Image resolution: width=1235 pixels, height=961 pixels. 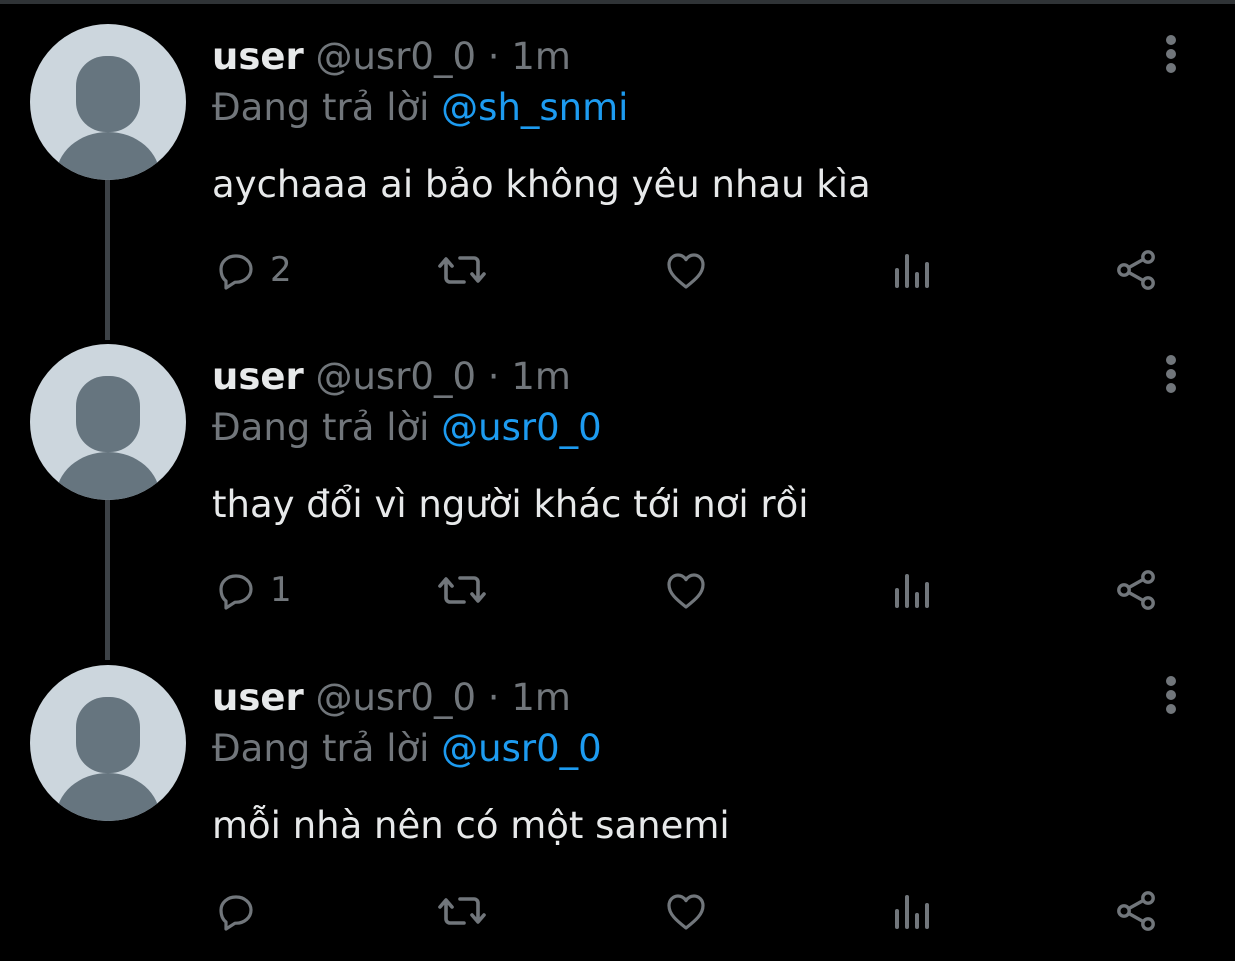 I want to click on tweet-text: thay đổi vì người khác tới nơi rồi, so click(x=510, y=504).